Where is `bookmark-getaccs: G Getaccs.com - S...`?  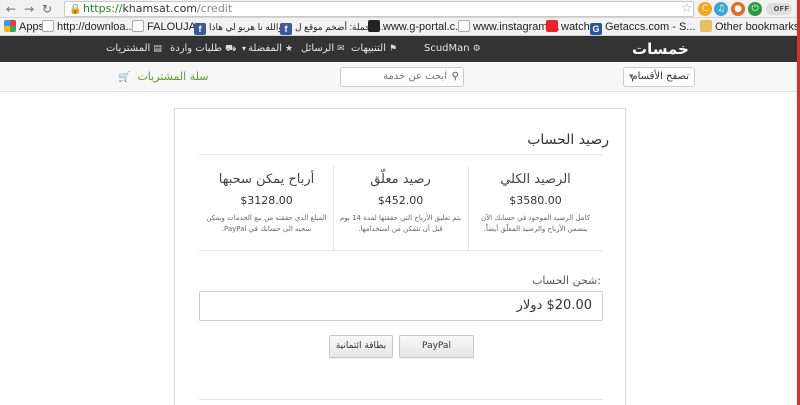 bookmark-getaccs: G Getaccs.com - S... is located at coordinates (642, 27).